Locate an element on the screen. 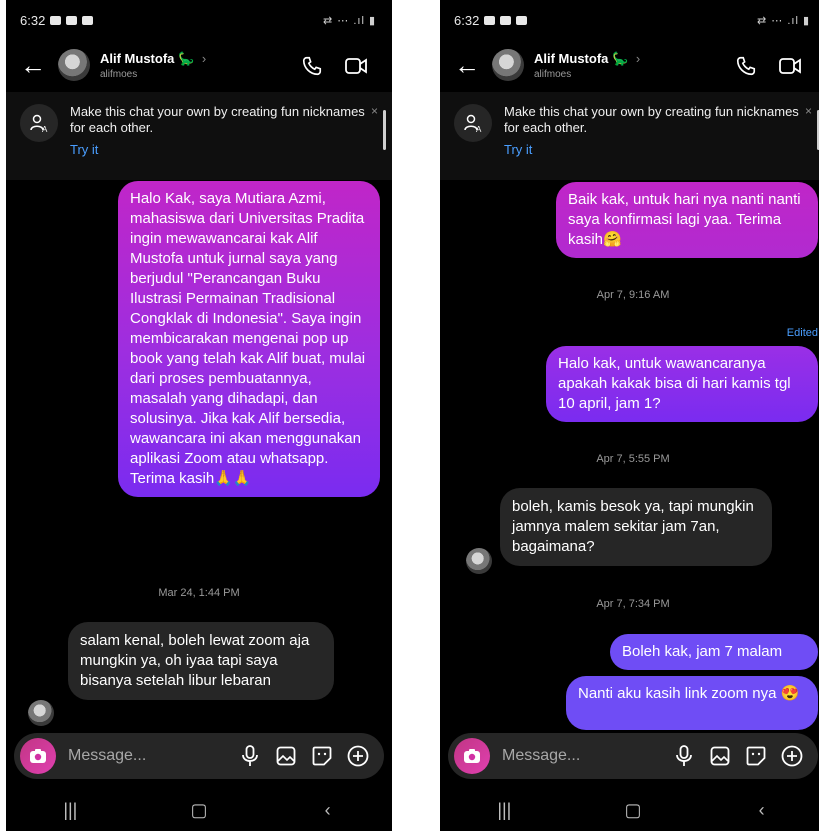  message-timestamp: Apr 7, 7:34 PM is located at coordinates (633, 604).